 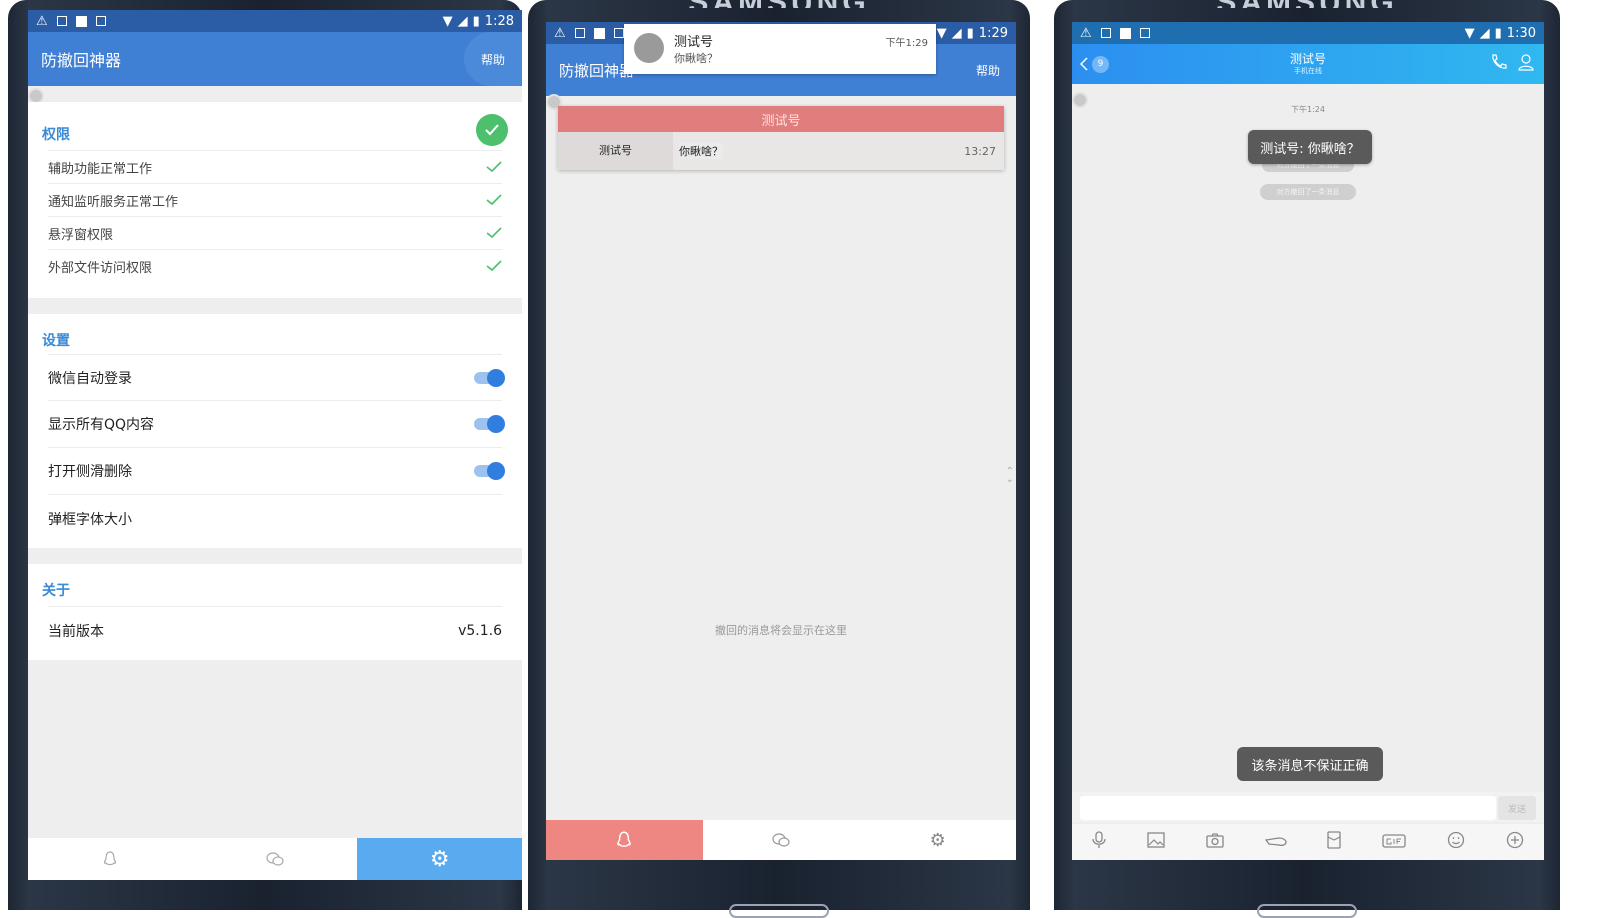 I want to click on message-input, so click(x=1288, y=808).